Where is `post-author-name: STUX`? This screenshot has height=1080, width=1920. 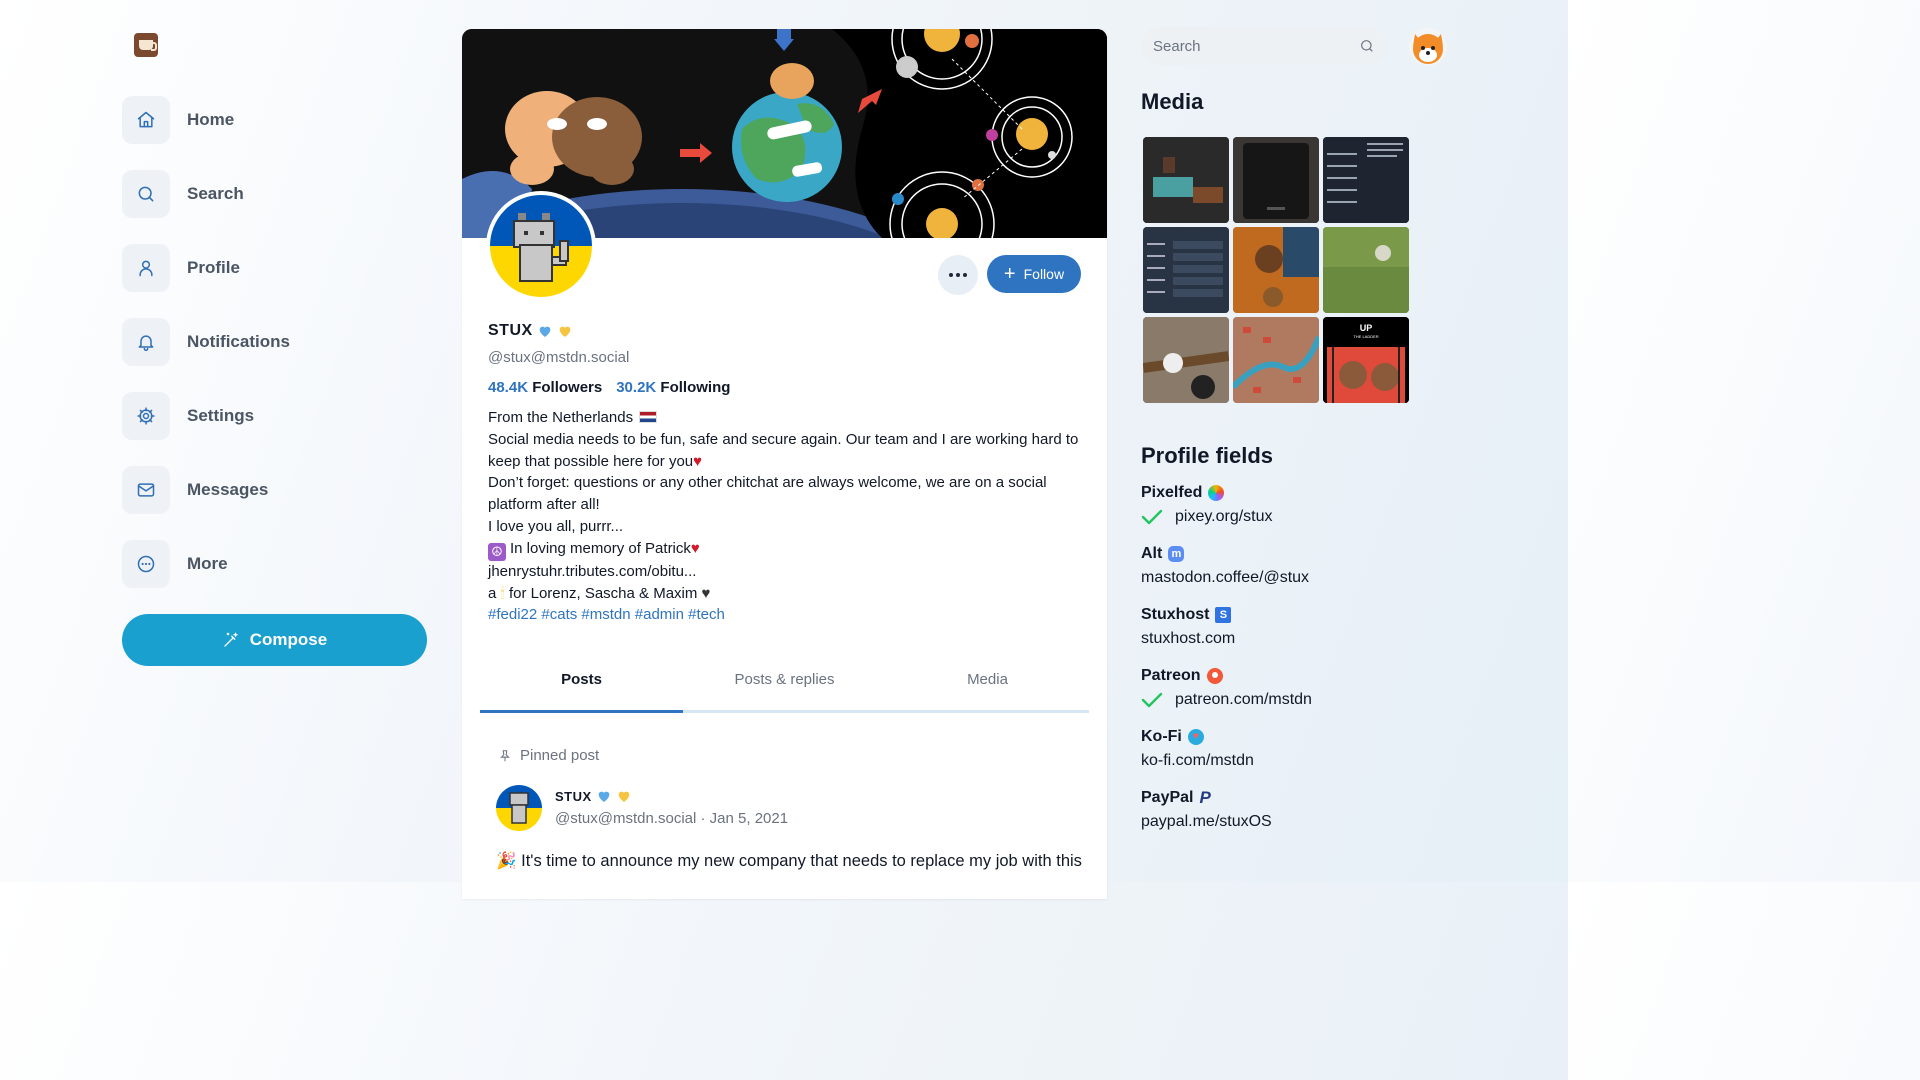
post-author-name: STUX is located at coordinates (593, 796).